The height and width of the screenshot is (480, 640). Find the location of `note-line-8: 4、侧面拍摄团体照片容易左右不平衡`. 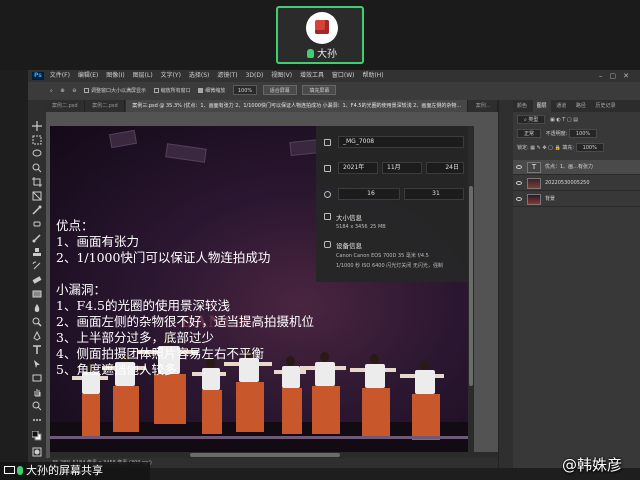

note-line-8: 4、侧面拍摄团体照片容易左右不平衡 is located at coordinates (160, 354).